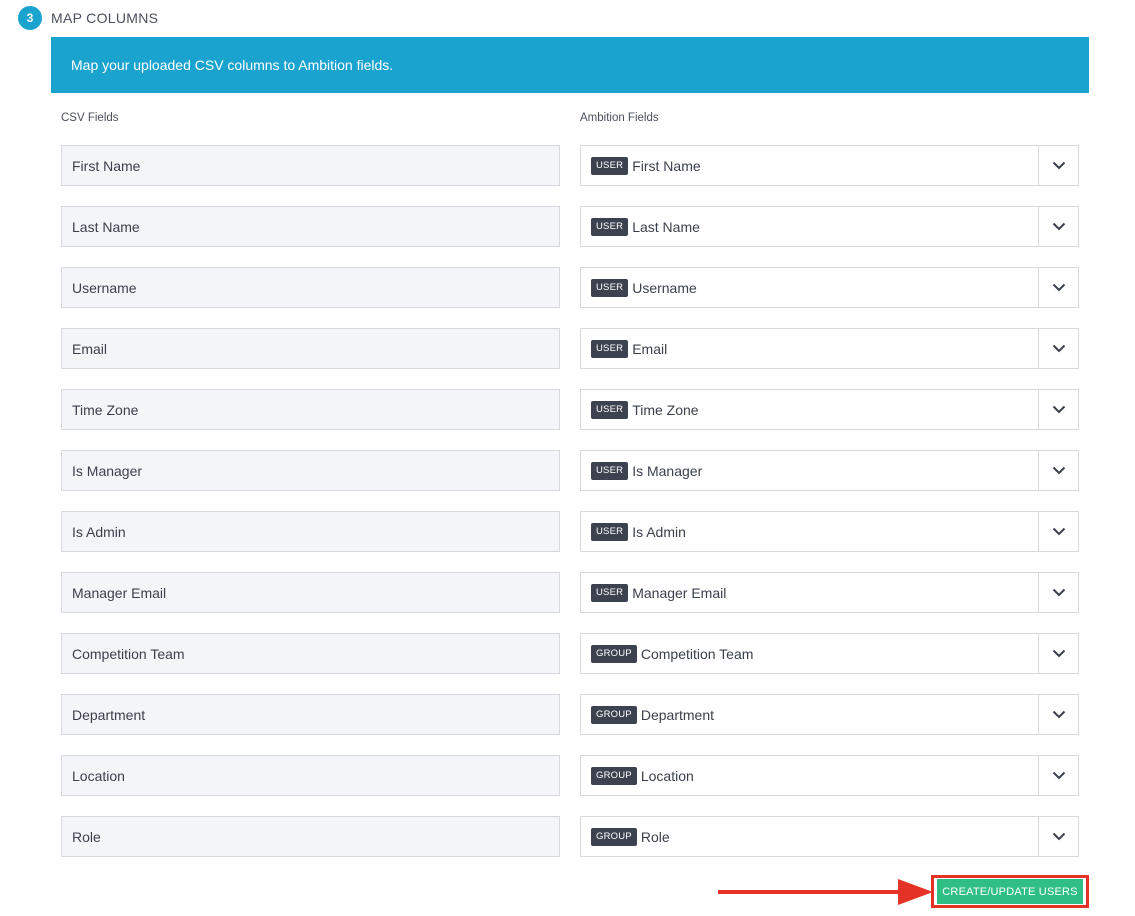 This screenshot has height=916, width=1135. I want to click on ambition-field-select: GROUP Department, so click(829, 714).